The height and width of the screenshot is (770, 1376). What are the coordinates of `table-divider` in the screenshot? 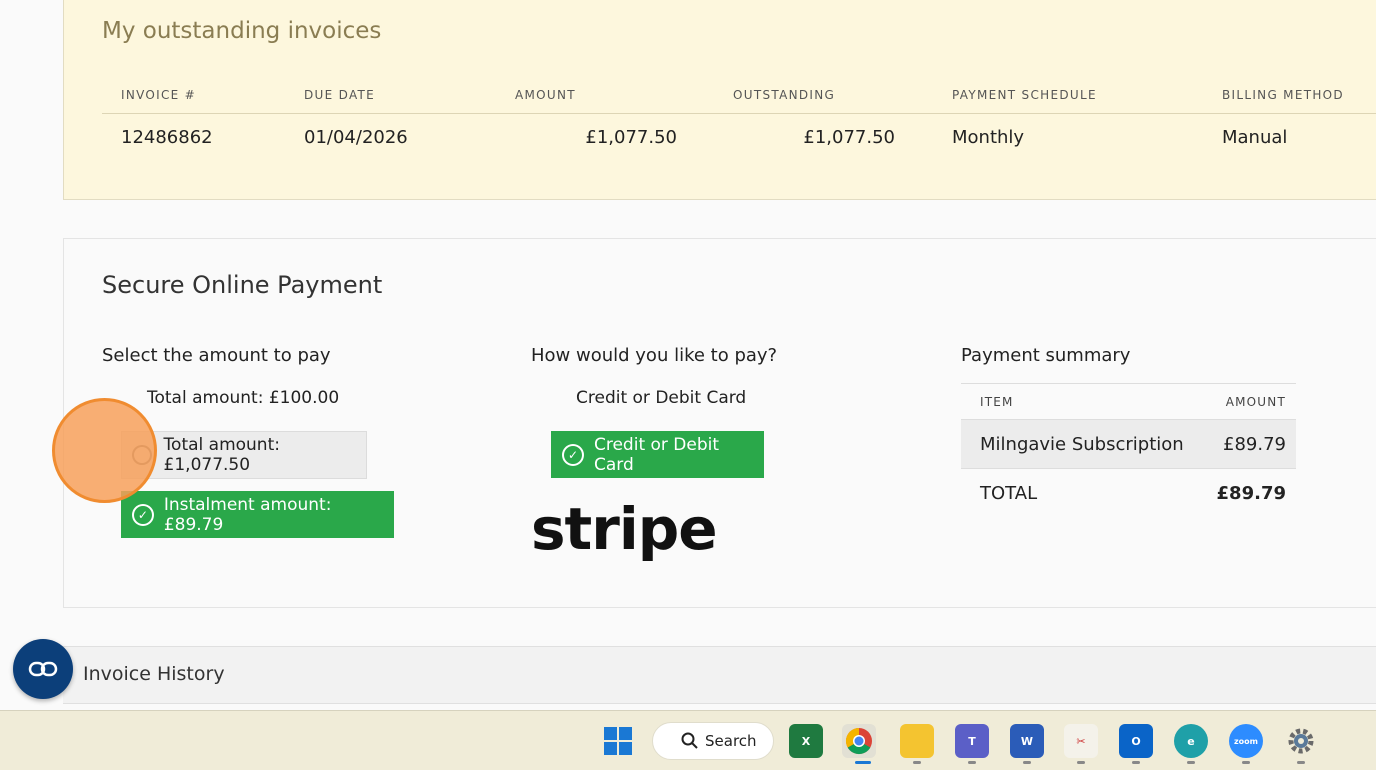 It's located at (739, 113).